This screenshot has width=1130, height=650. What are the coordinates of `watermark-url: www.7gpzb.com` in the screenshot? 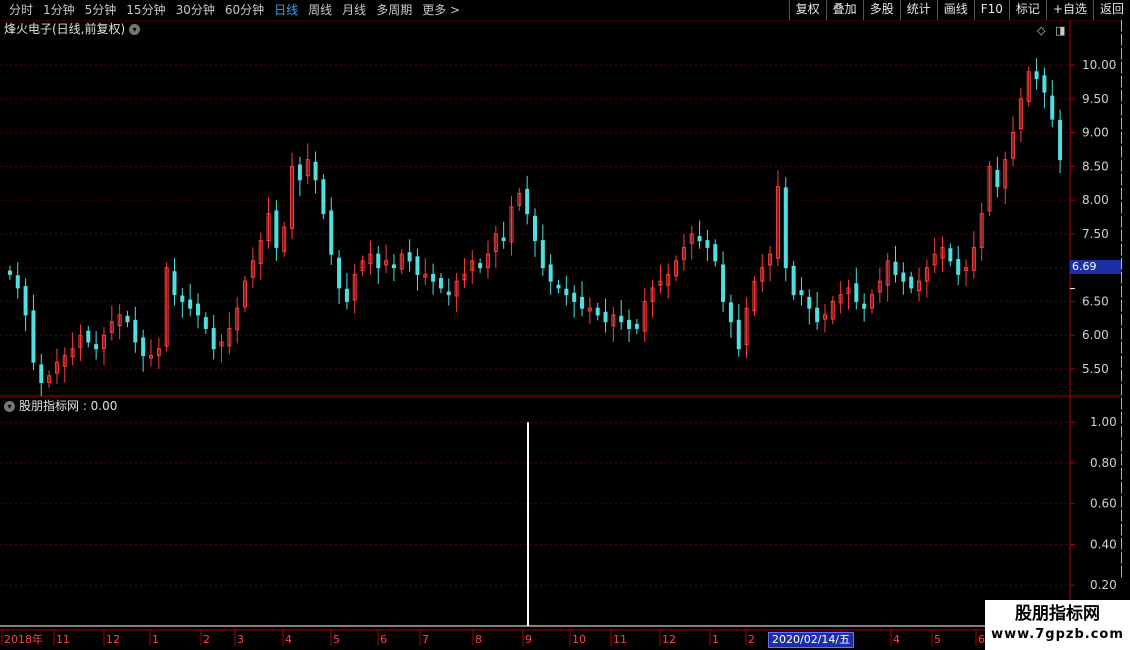 It's located at (1057, 634).